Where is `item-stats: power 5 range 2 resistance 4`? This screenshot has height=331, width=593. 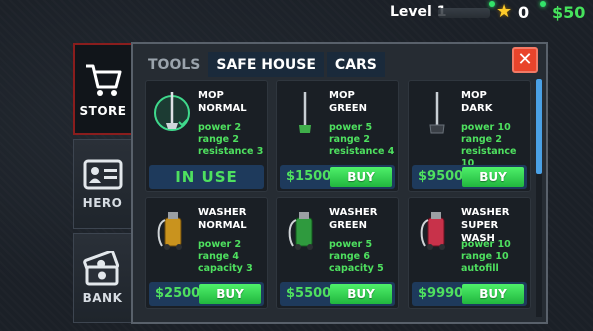
item-stats: power 5 range 2 resistance 4 is located at coordinates (361, 140).